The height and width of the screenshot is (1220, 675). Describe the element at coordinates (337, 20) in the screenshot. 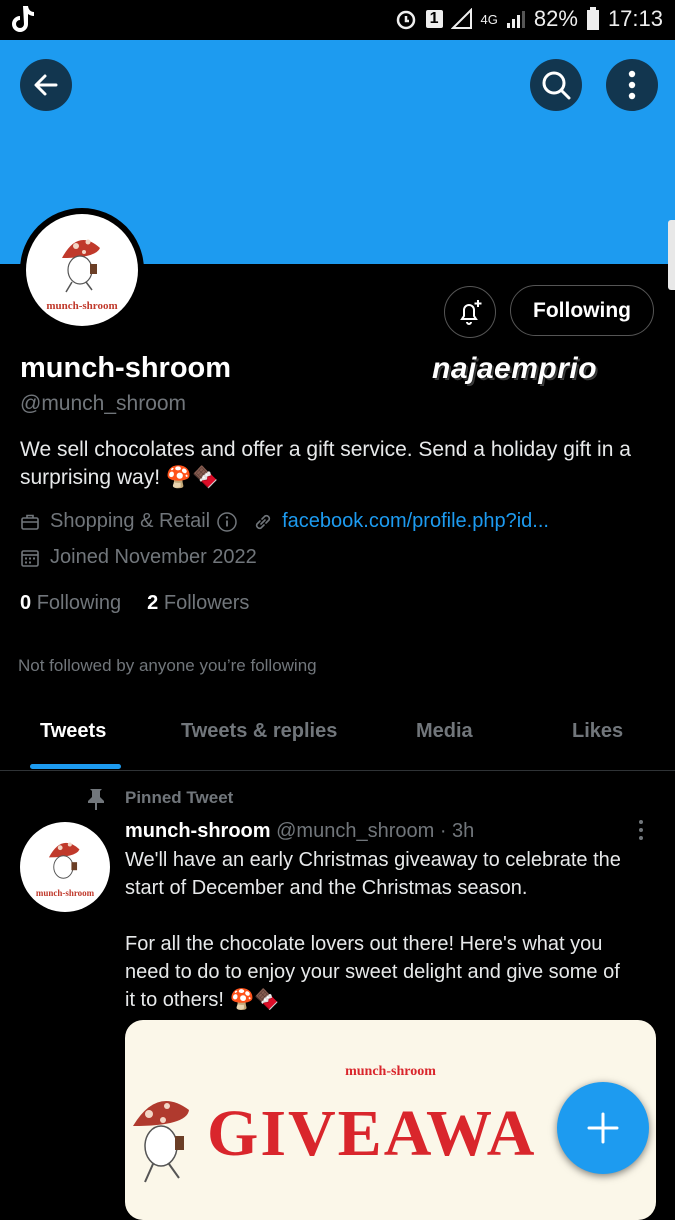

I see `status-bar: 1 4G 82% 17:13` at that location.